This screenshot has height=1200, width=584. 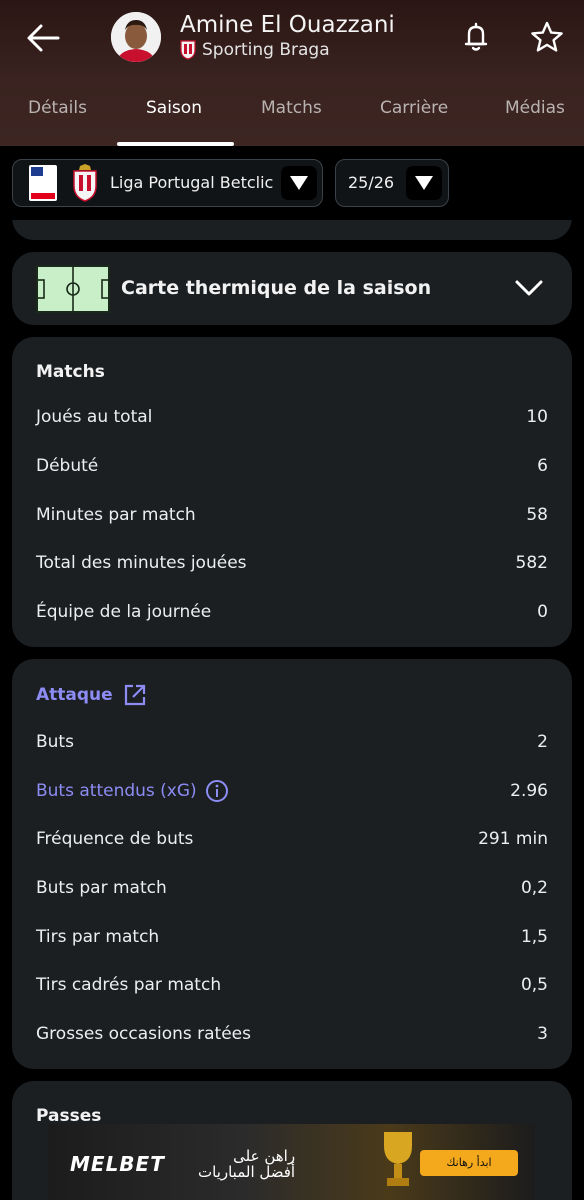 I want to click on tab-matchs: Matchs, so click(x=291, y=108).